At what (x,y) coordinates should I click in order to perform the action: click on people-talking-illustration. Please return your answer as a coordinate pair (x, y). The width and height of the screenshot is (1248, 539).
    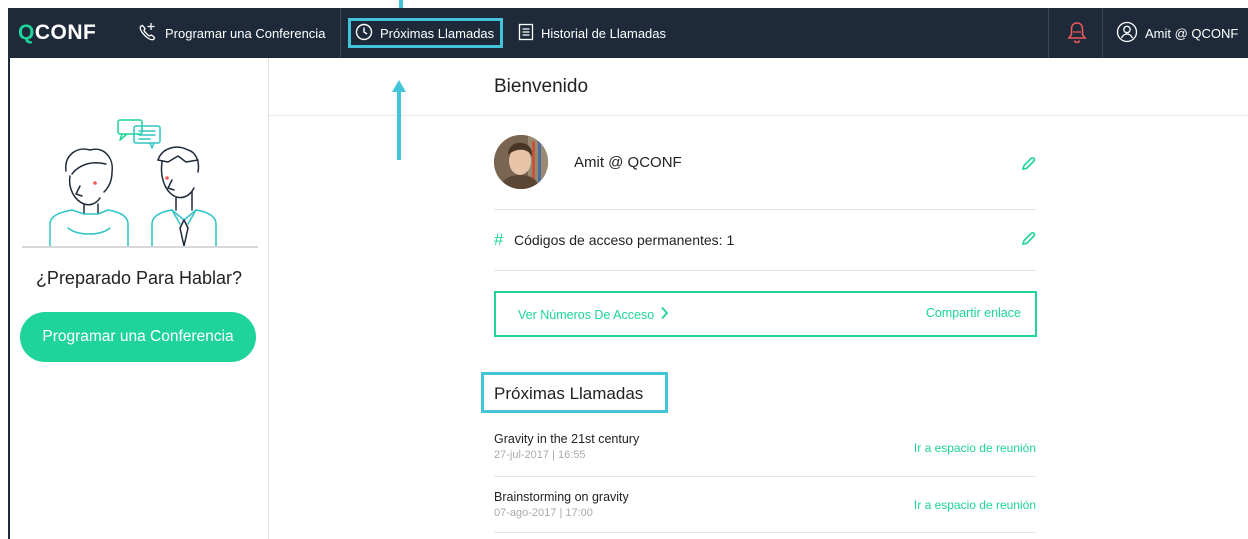
    Looking at the image, I should click on (141, 184).